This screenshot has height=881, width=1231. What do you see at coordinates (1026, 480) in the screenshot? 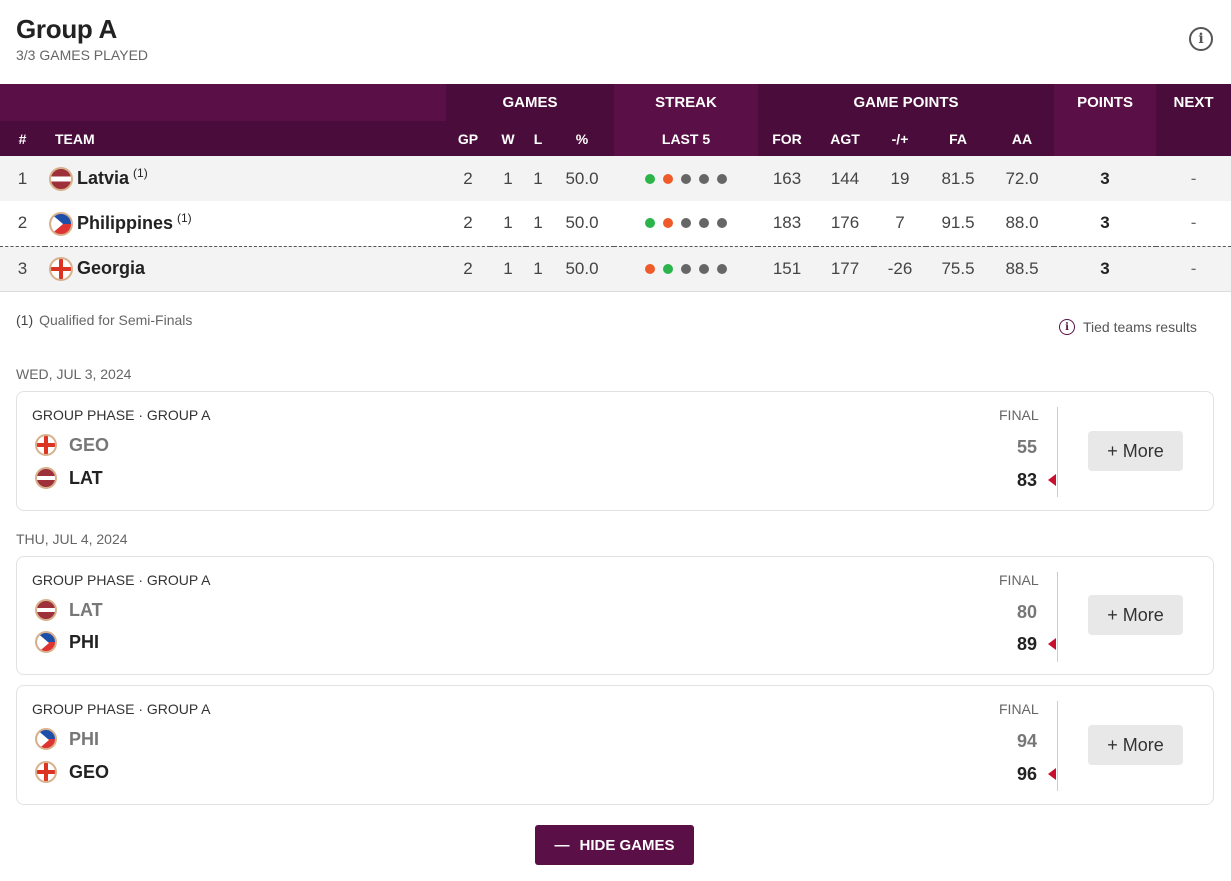
I see `team-score: 83` at bounding box center [1026, 480].